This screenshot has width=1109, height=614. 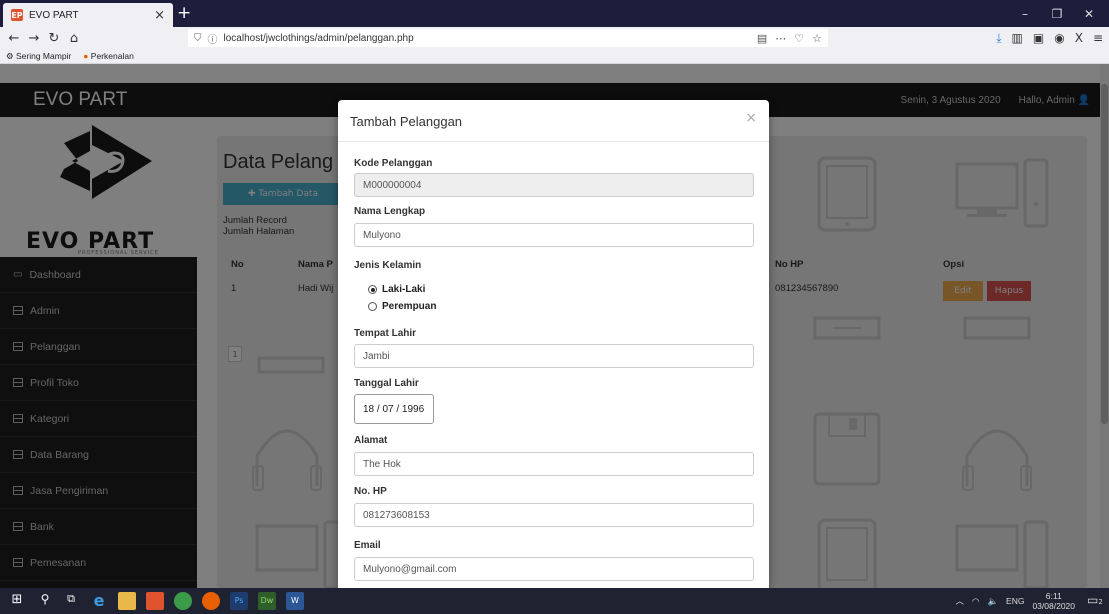 I want to click on notification-count: 2, so click(x=1100, y=602).